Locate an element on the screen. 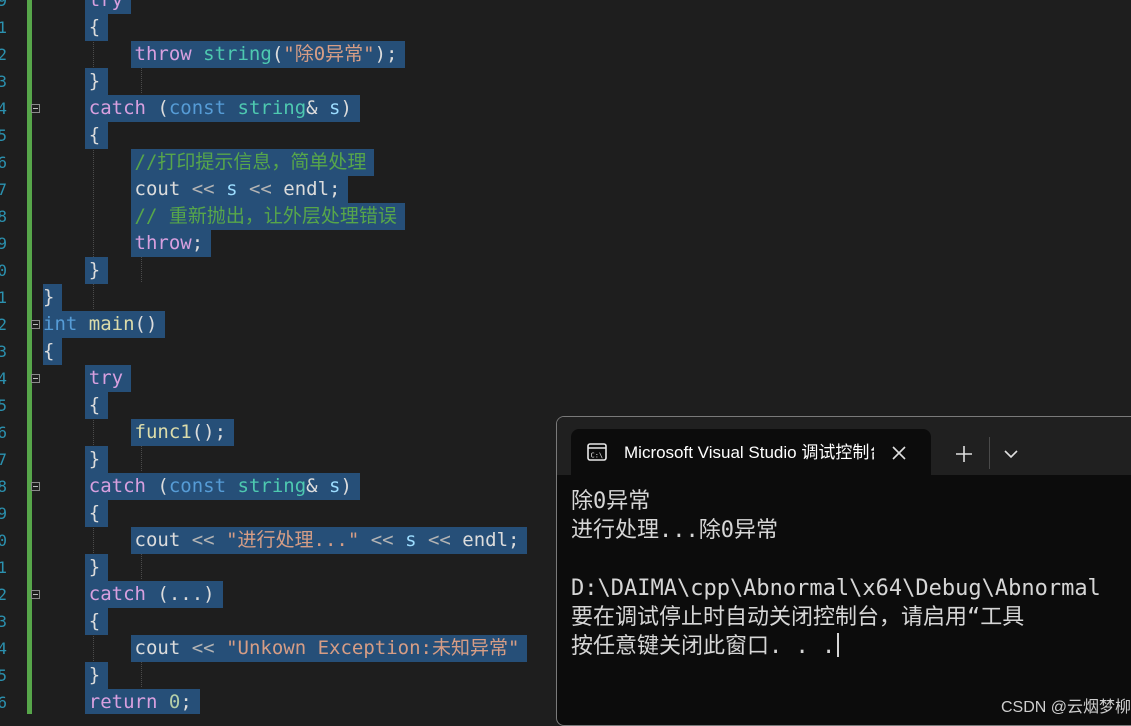  code-line: cout << "进行处理..." << s << endl; is located at coordinates (281, 540).